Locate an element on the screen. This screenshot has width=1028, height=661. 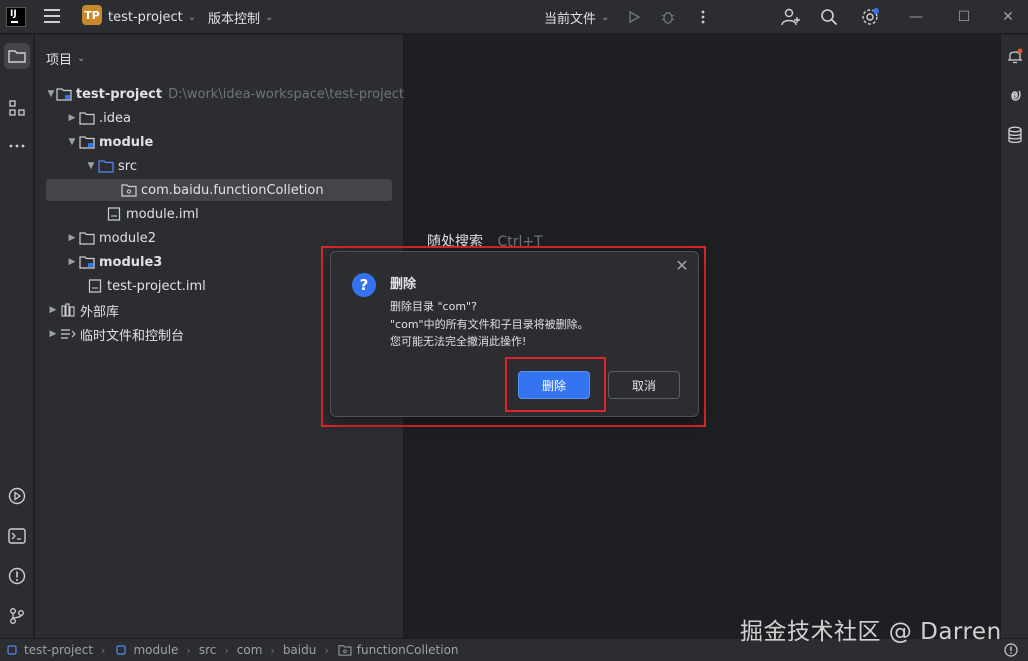
package-icon is located at coordinates (129, 190).